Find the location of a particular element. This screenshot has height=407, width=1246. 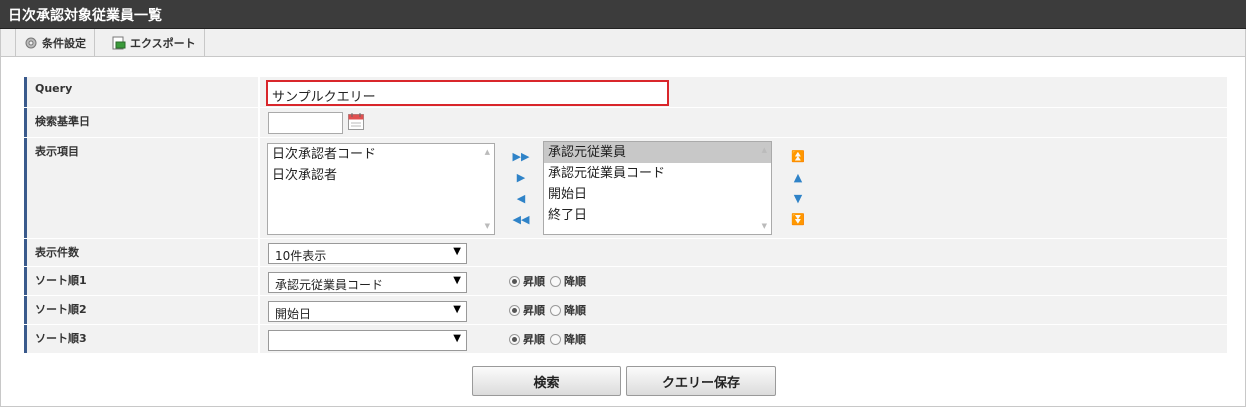

order-buttons: ⏫ ▲ ▼ ⏬ is located at coordinates (798, 188).